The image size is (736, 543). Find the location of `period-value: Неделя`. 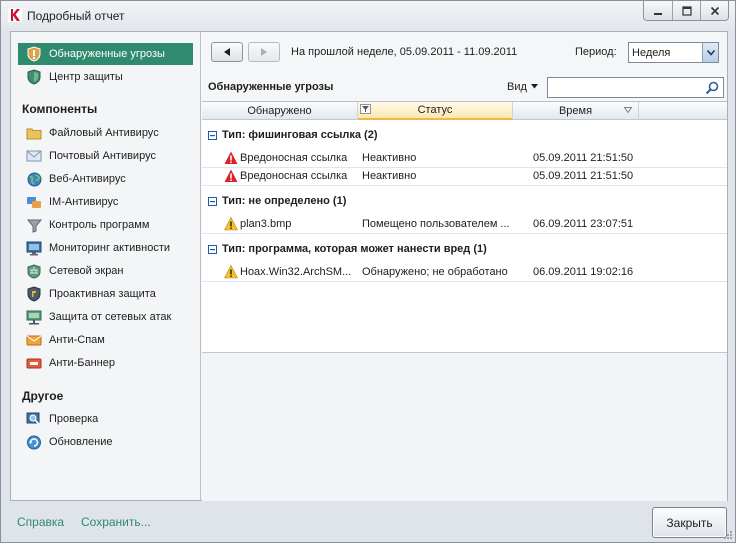

period-value: Неделя is located at coordinates (651, 53).